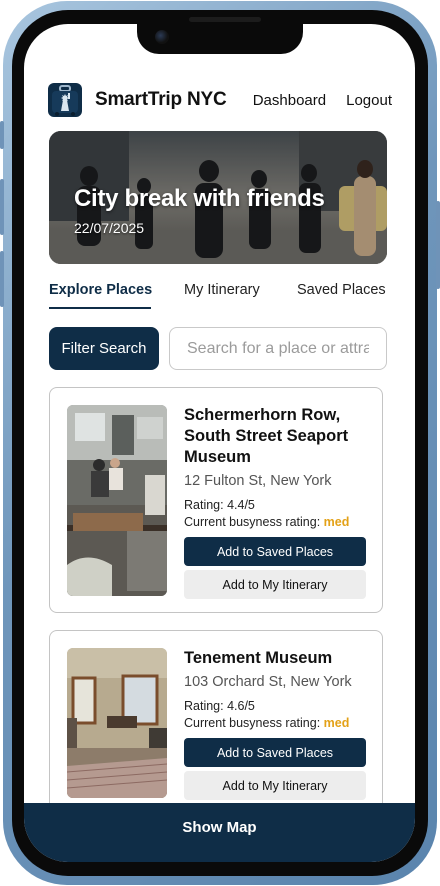 Image resolution: width=440 pixels, height=886 pixels. I want to click on notch, so click(220, 35).